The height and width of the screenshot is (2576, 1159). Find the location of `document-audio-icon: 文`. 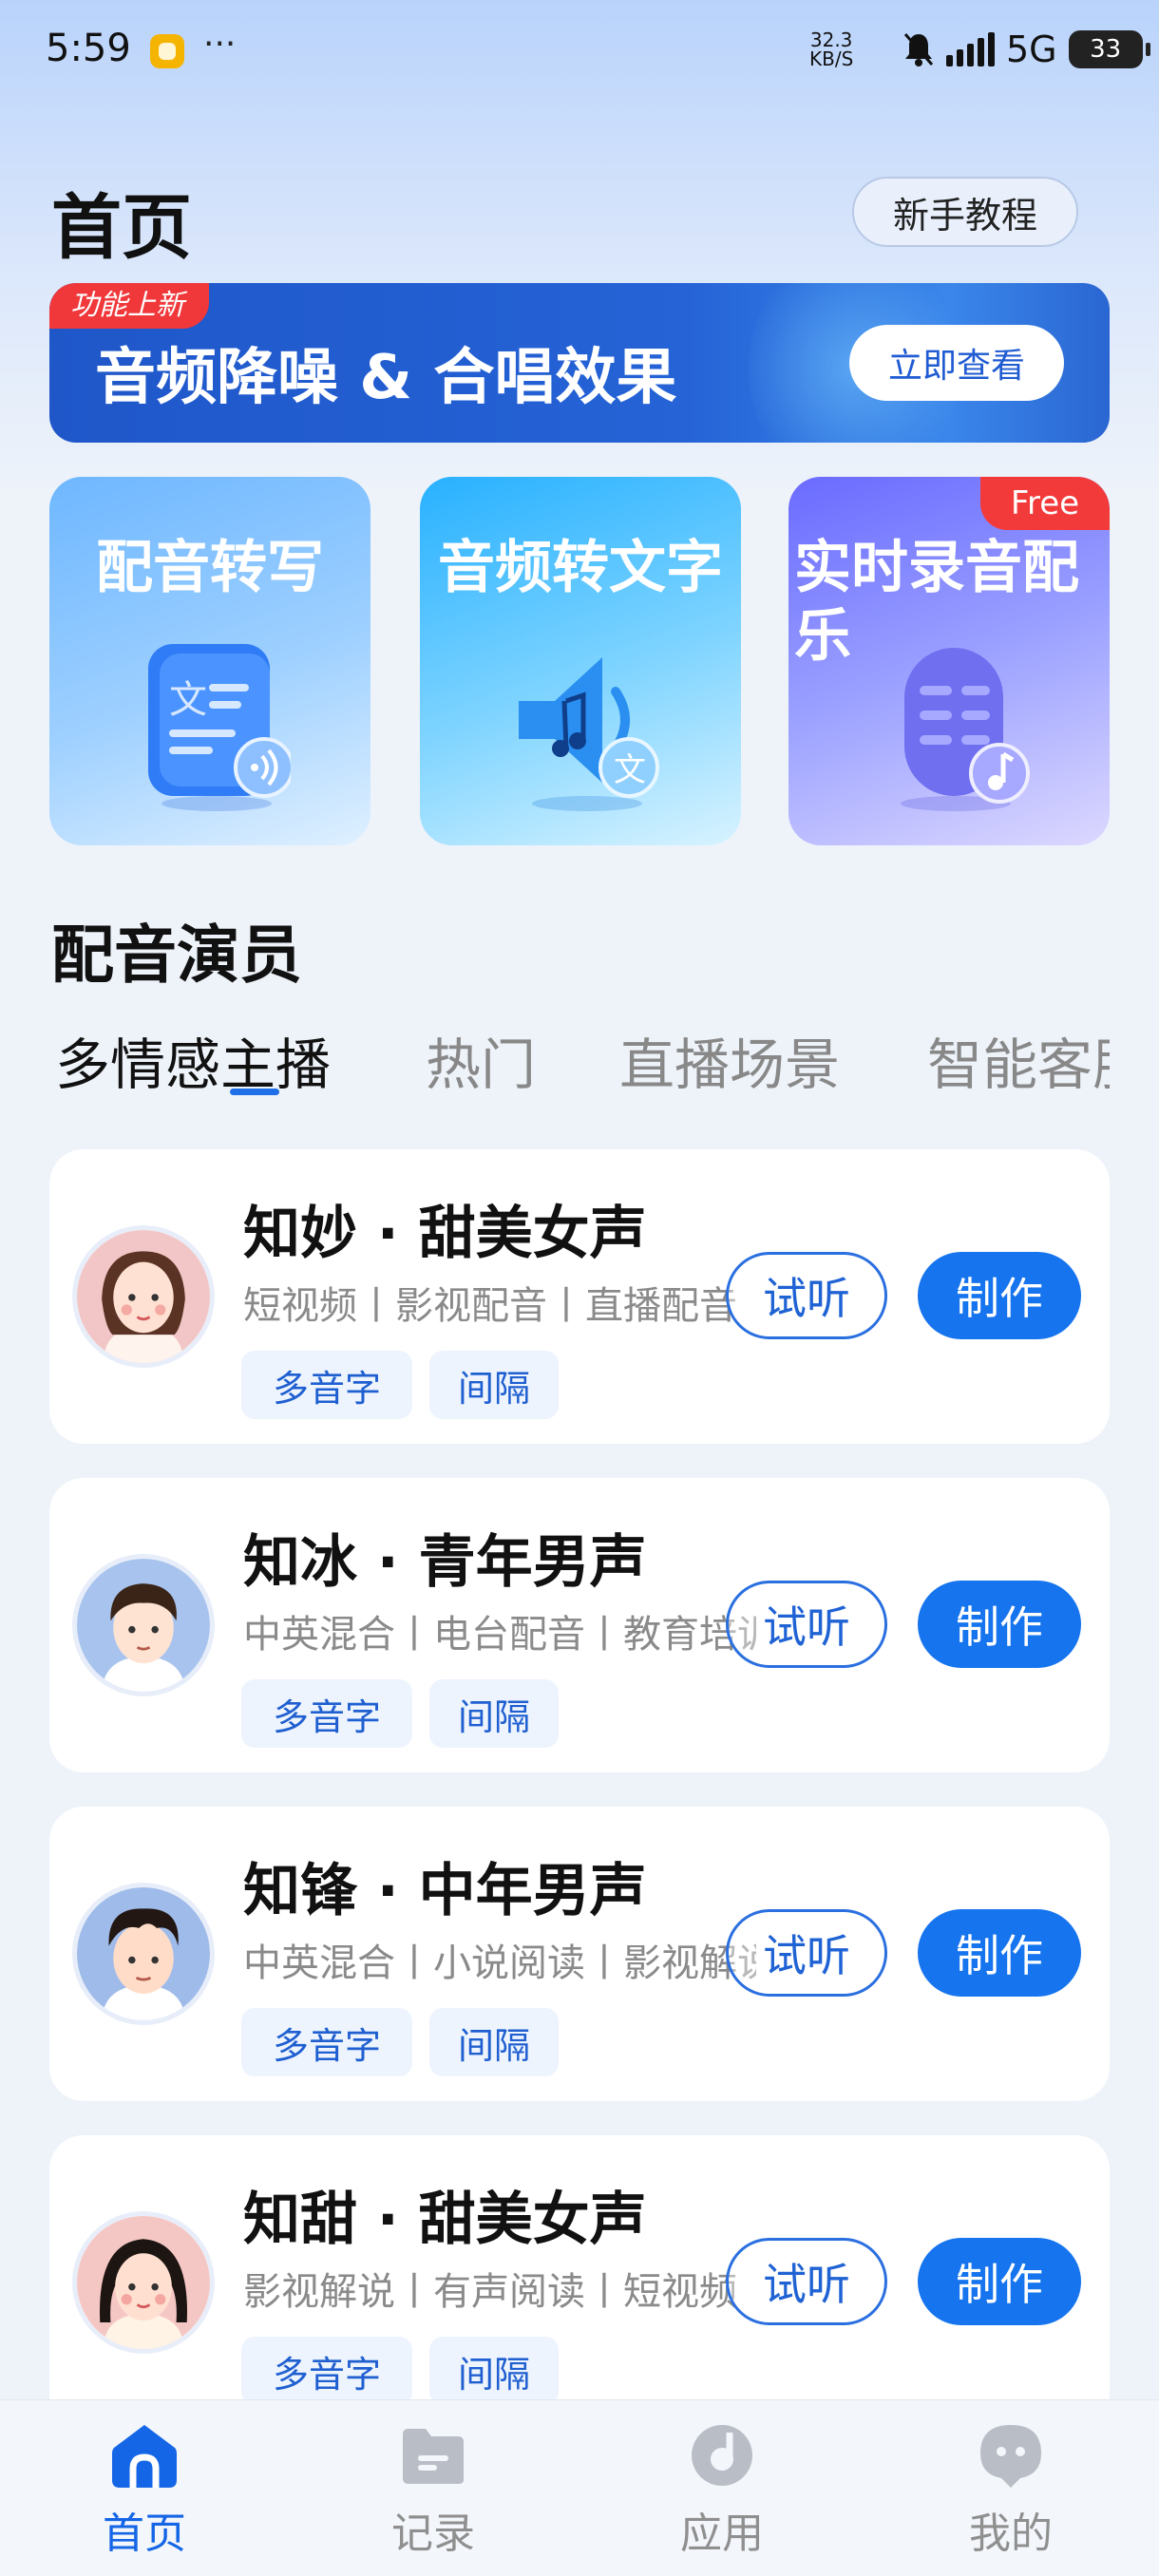

document-audio-icon: 文 is located at coordinates (219, 727).